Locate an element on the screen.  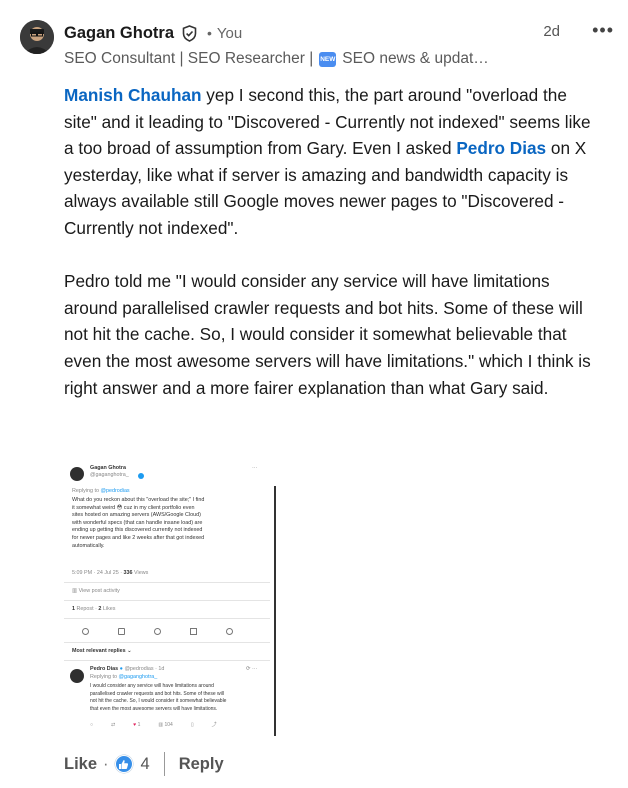
reply-views-count: 104 is located at coordinates (168, 725).